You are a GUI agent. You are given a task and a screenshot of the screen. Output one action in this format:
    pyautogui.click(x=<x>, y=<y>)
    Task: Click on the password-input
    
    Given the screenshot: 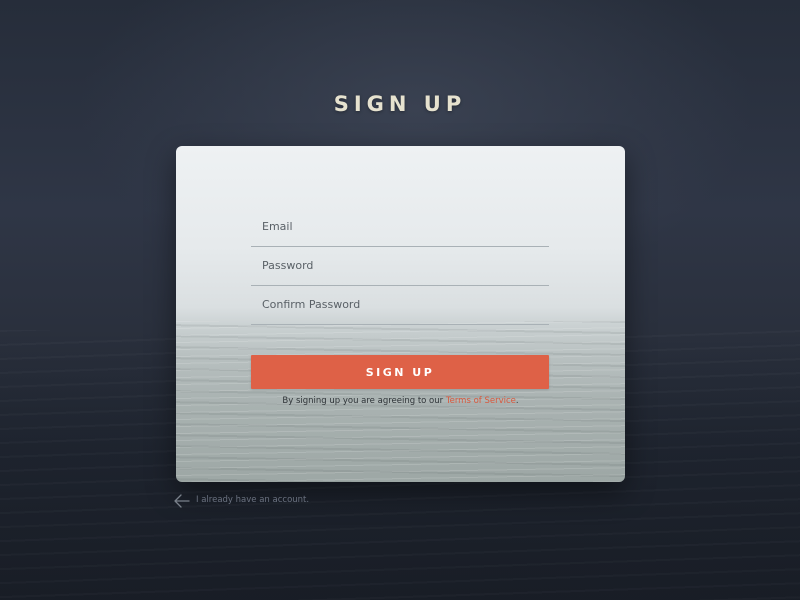 What is the action you would take?
    pyautogui.click(x=400, y=265)
    